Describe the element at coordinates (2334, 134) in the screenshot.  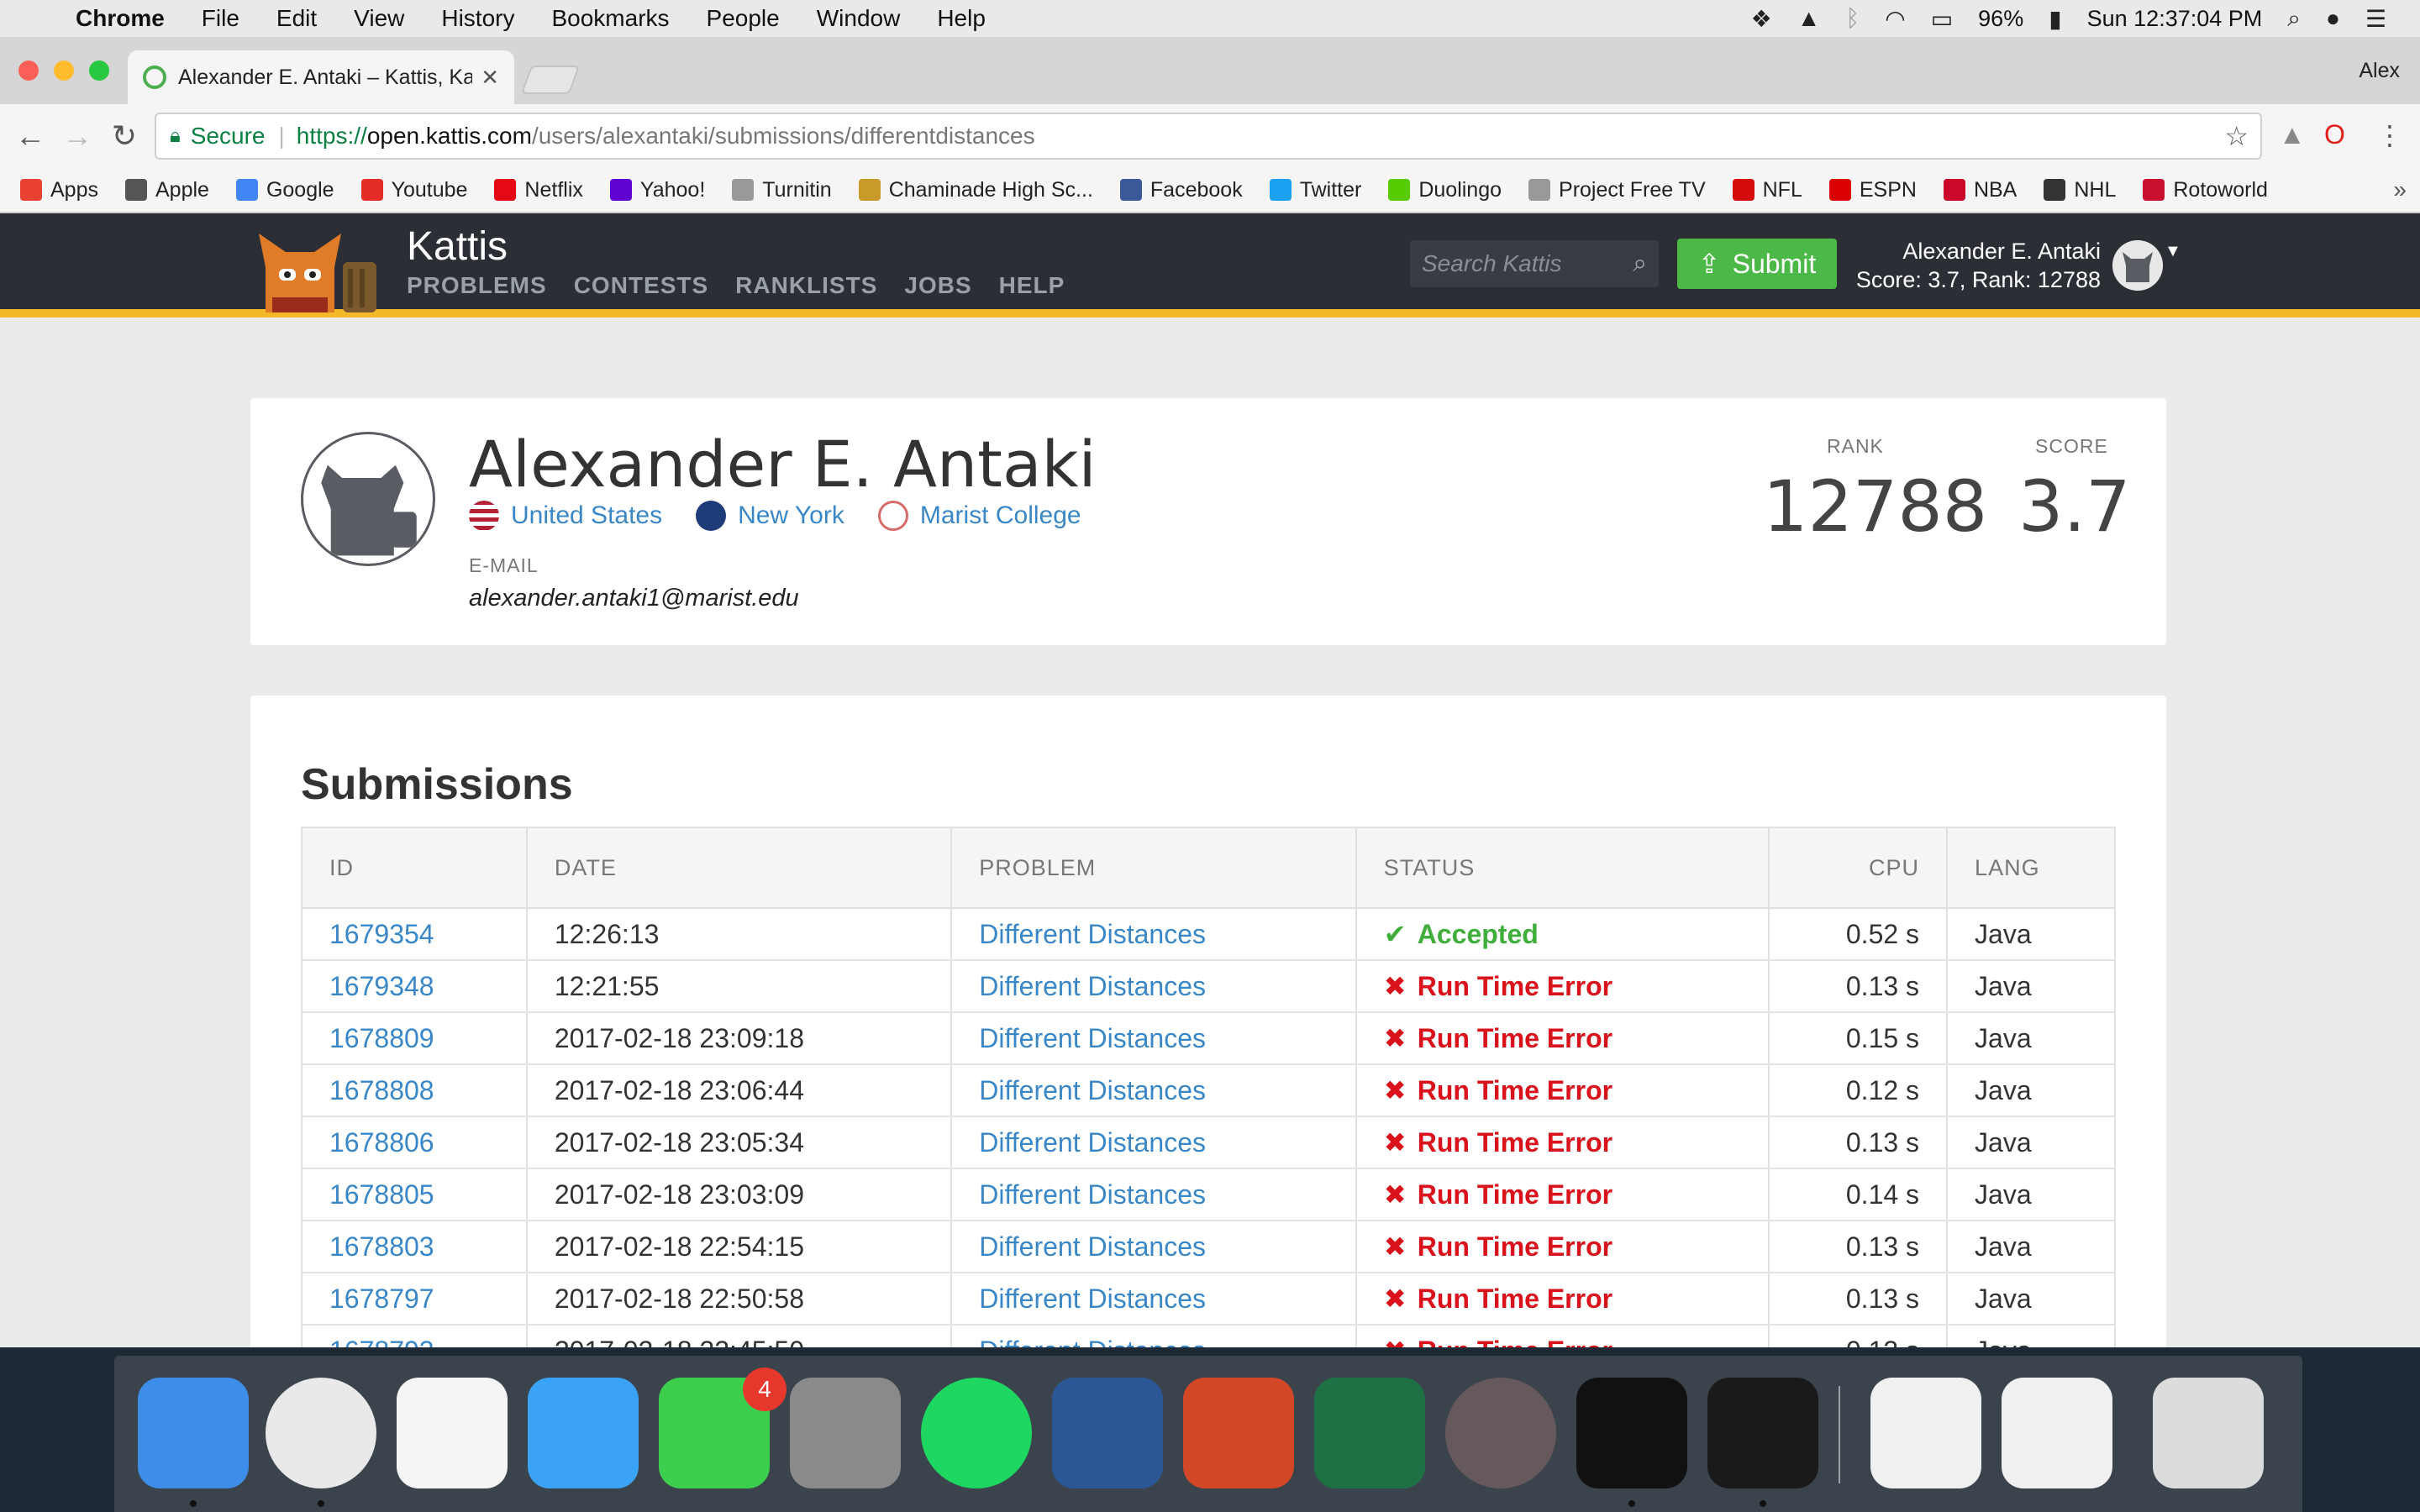
I see `opera-extension-icon: O` at that location.